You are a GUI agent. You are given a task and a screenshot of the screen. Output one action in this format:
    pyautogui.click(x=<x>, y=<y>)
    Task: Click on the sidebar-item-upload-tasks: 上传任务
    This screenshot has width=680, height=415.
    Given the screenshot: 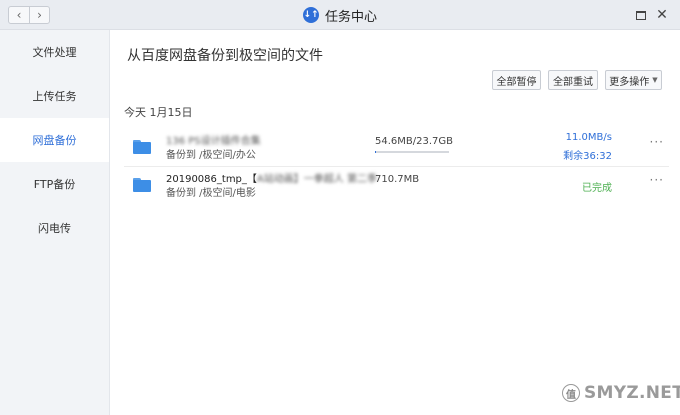 What is the action you would take?
    pyautogui.click(x=54, y=96)
    